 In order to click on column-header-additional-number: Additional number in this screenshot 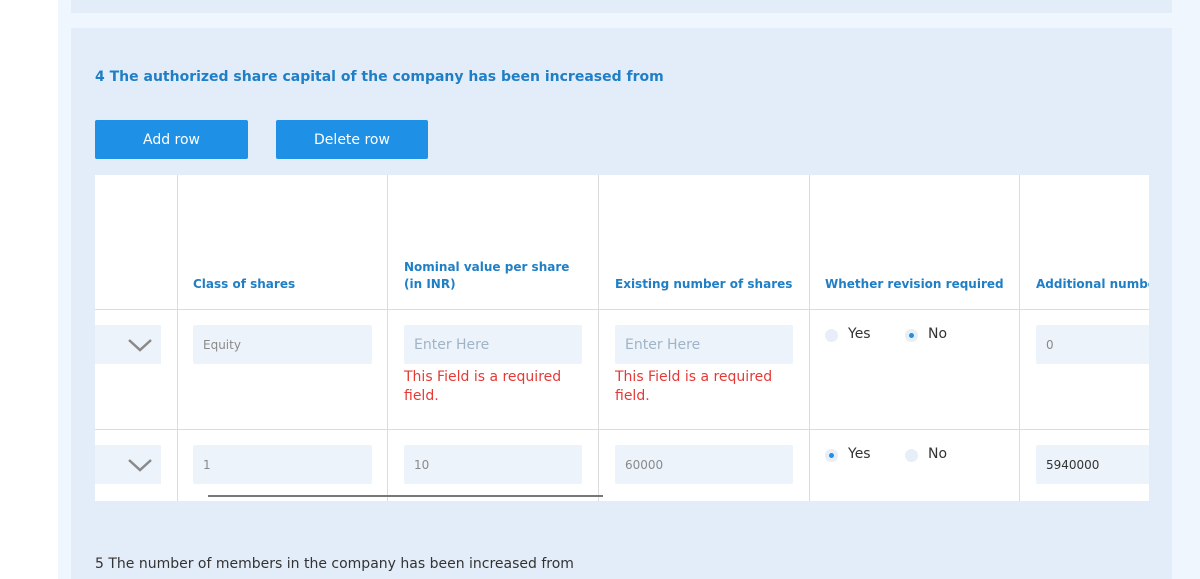, I will do `click(1092, 284)`.